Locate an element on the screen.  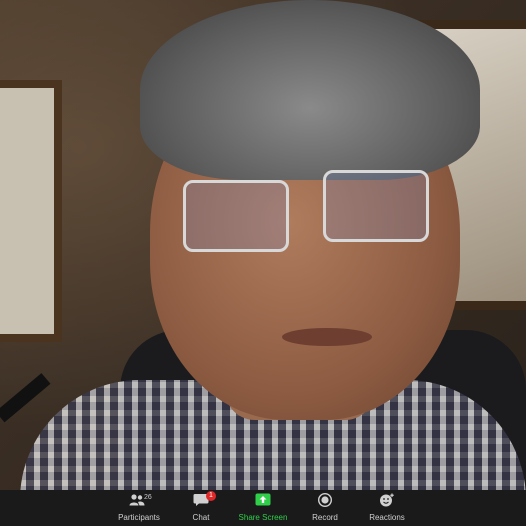
record-icon is located at coordinates (325, 500).